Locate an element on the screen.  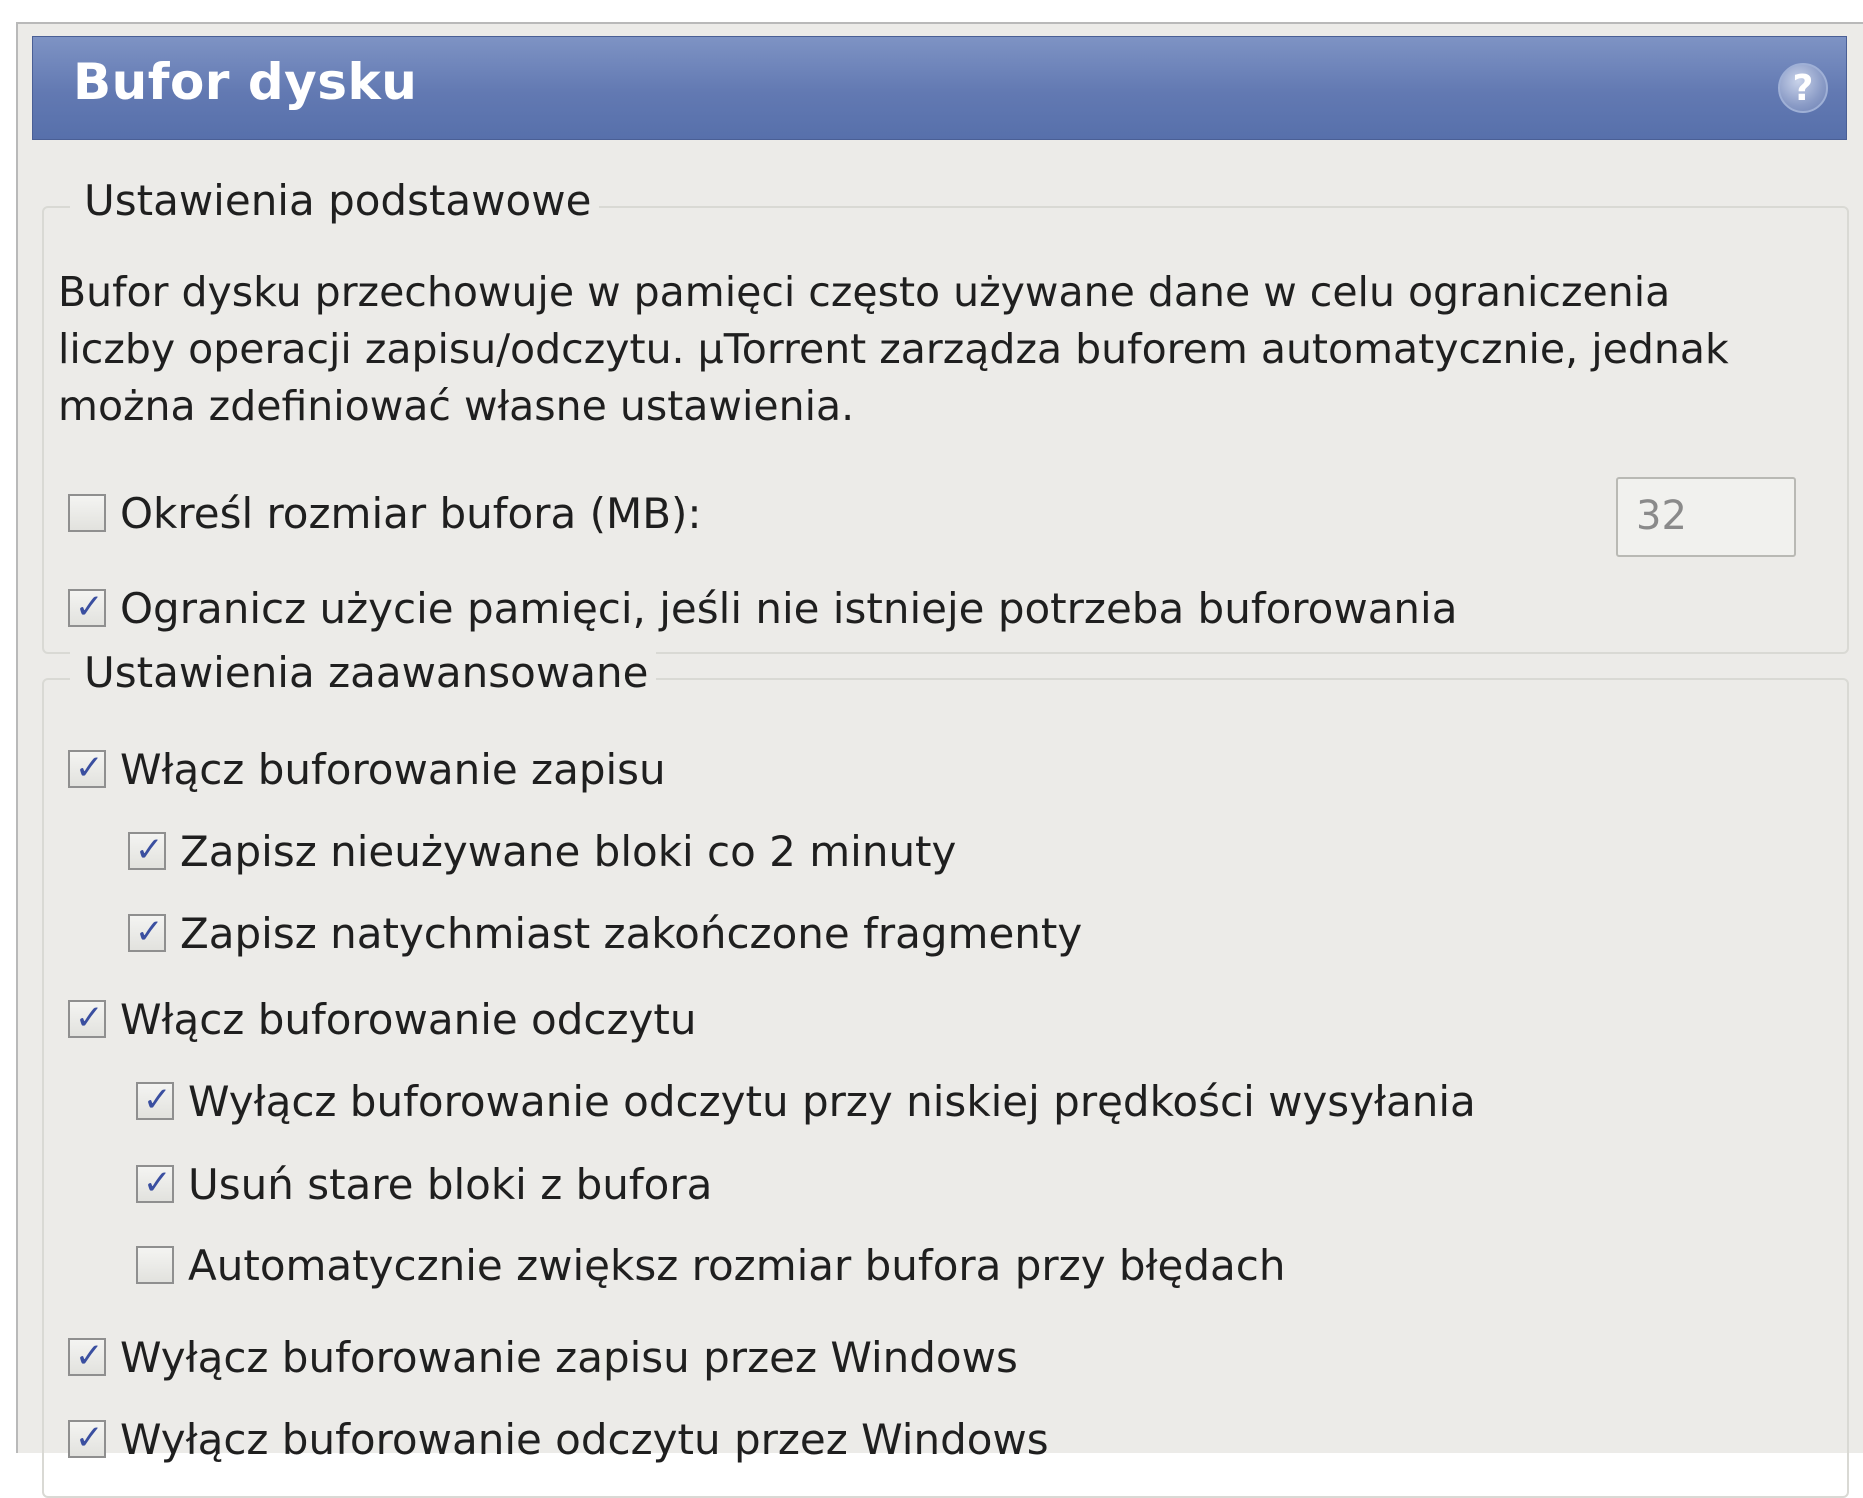
adv-option-disable-windows-read-cache: Wyłącz buforowanie odczytu przez Windows is located at coordinates (558, 1439).